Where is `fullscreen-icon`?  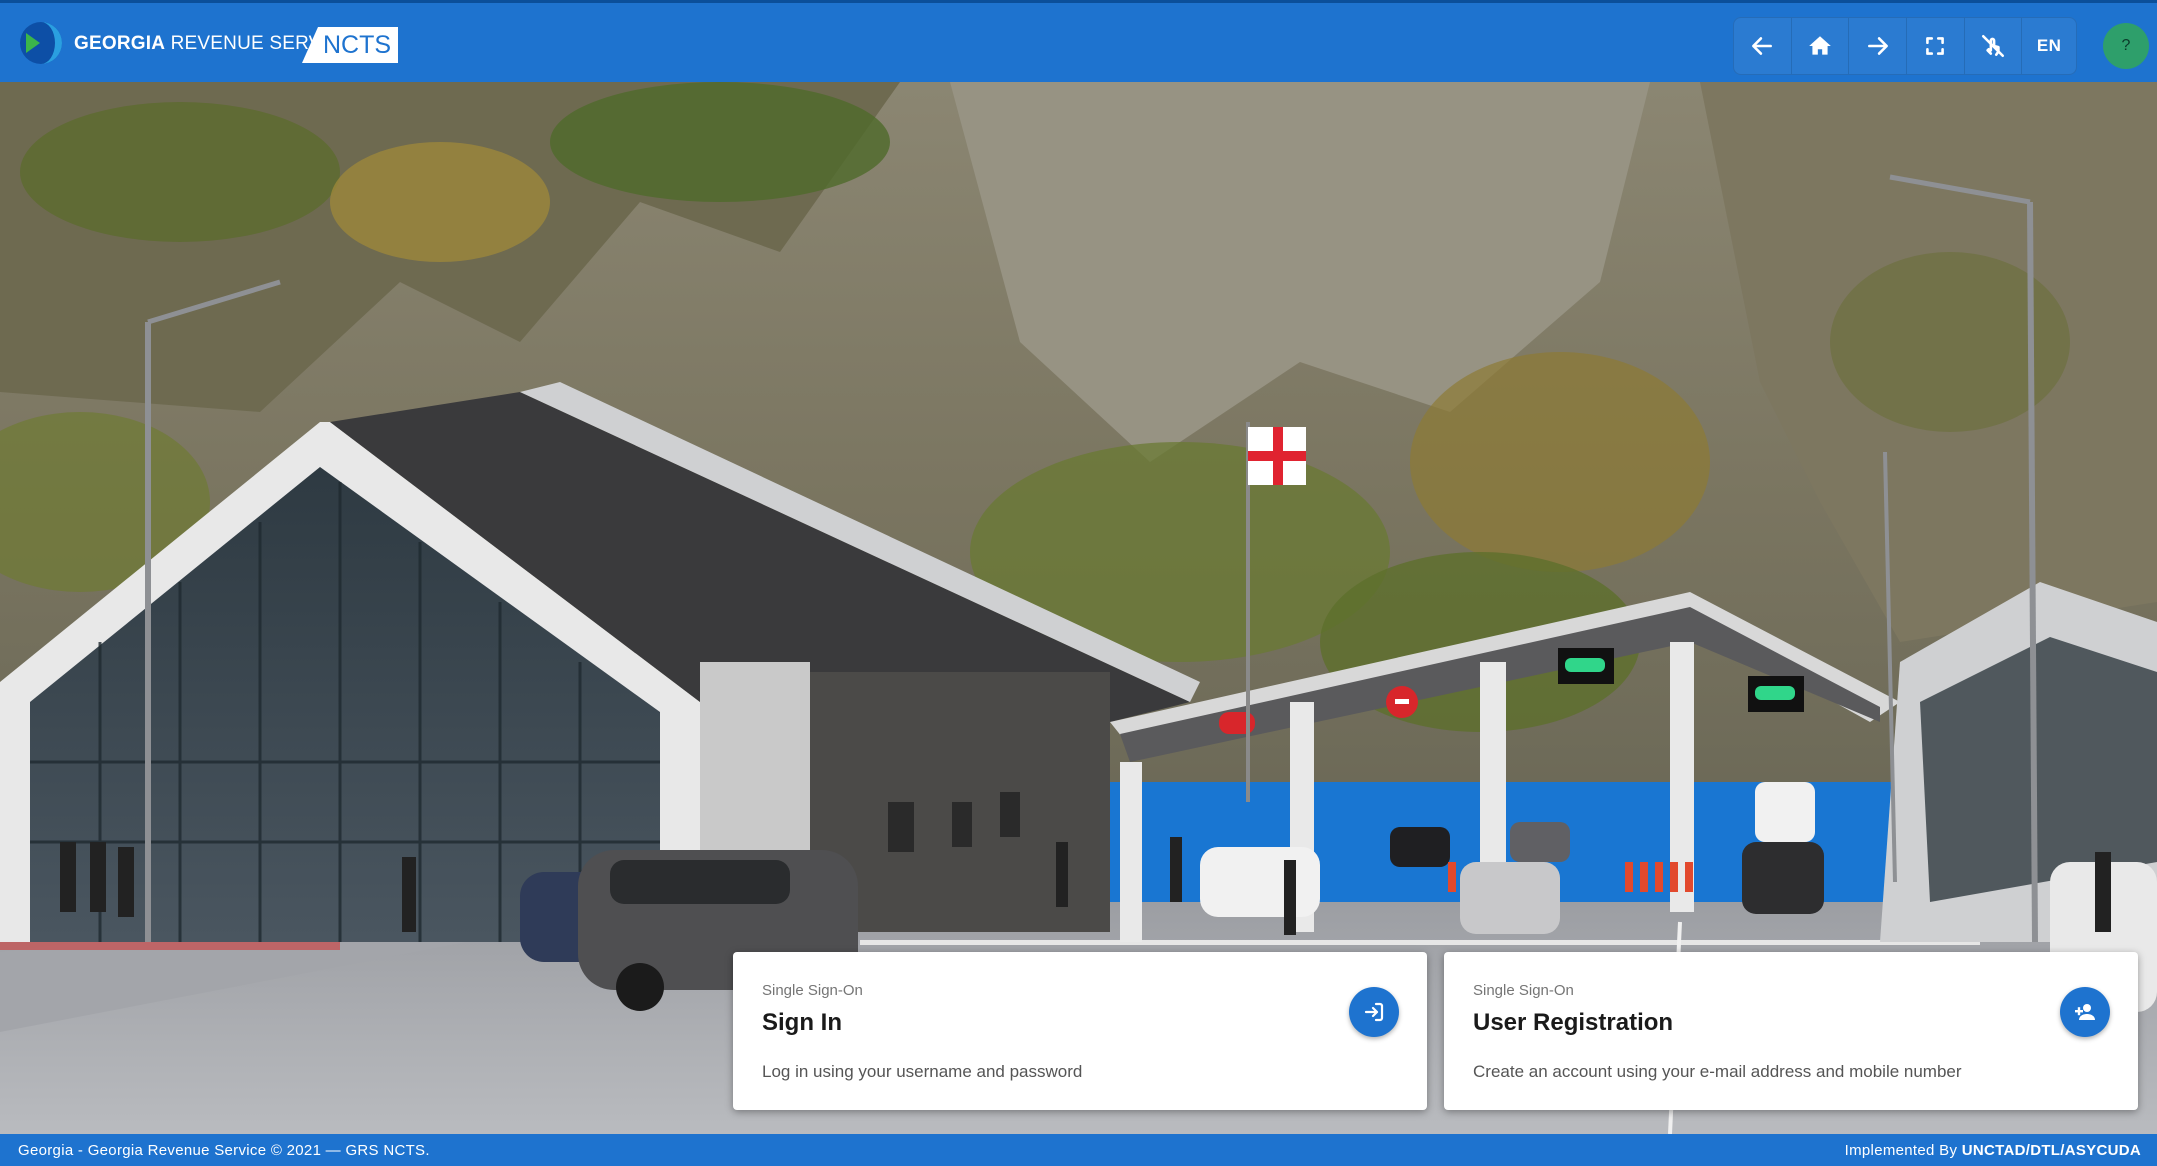 fullscreen-icon is located at coordinates (1935, 46).